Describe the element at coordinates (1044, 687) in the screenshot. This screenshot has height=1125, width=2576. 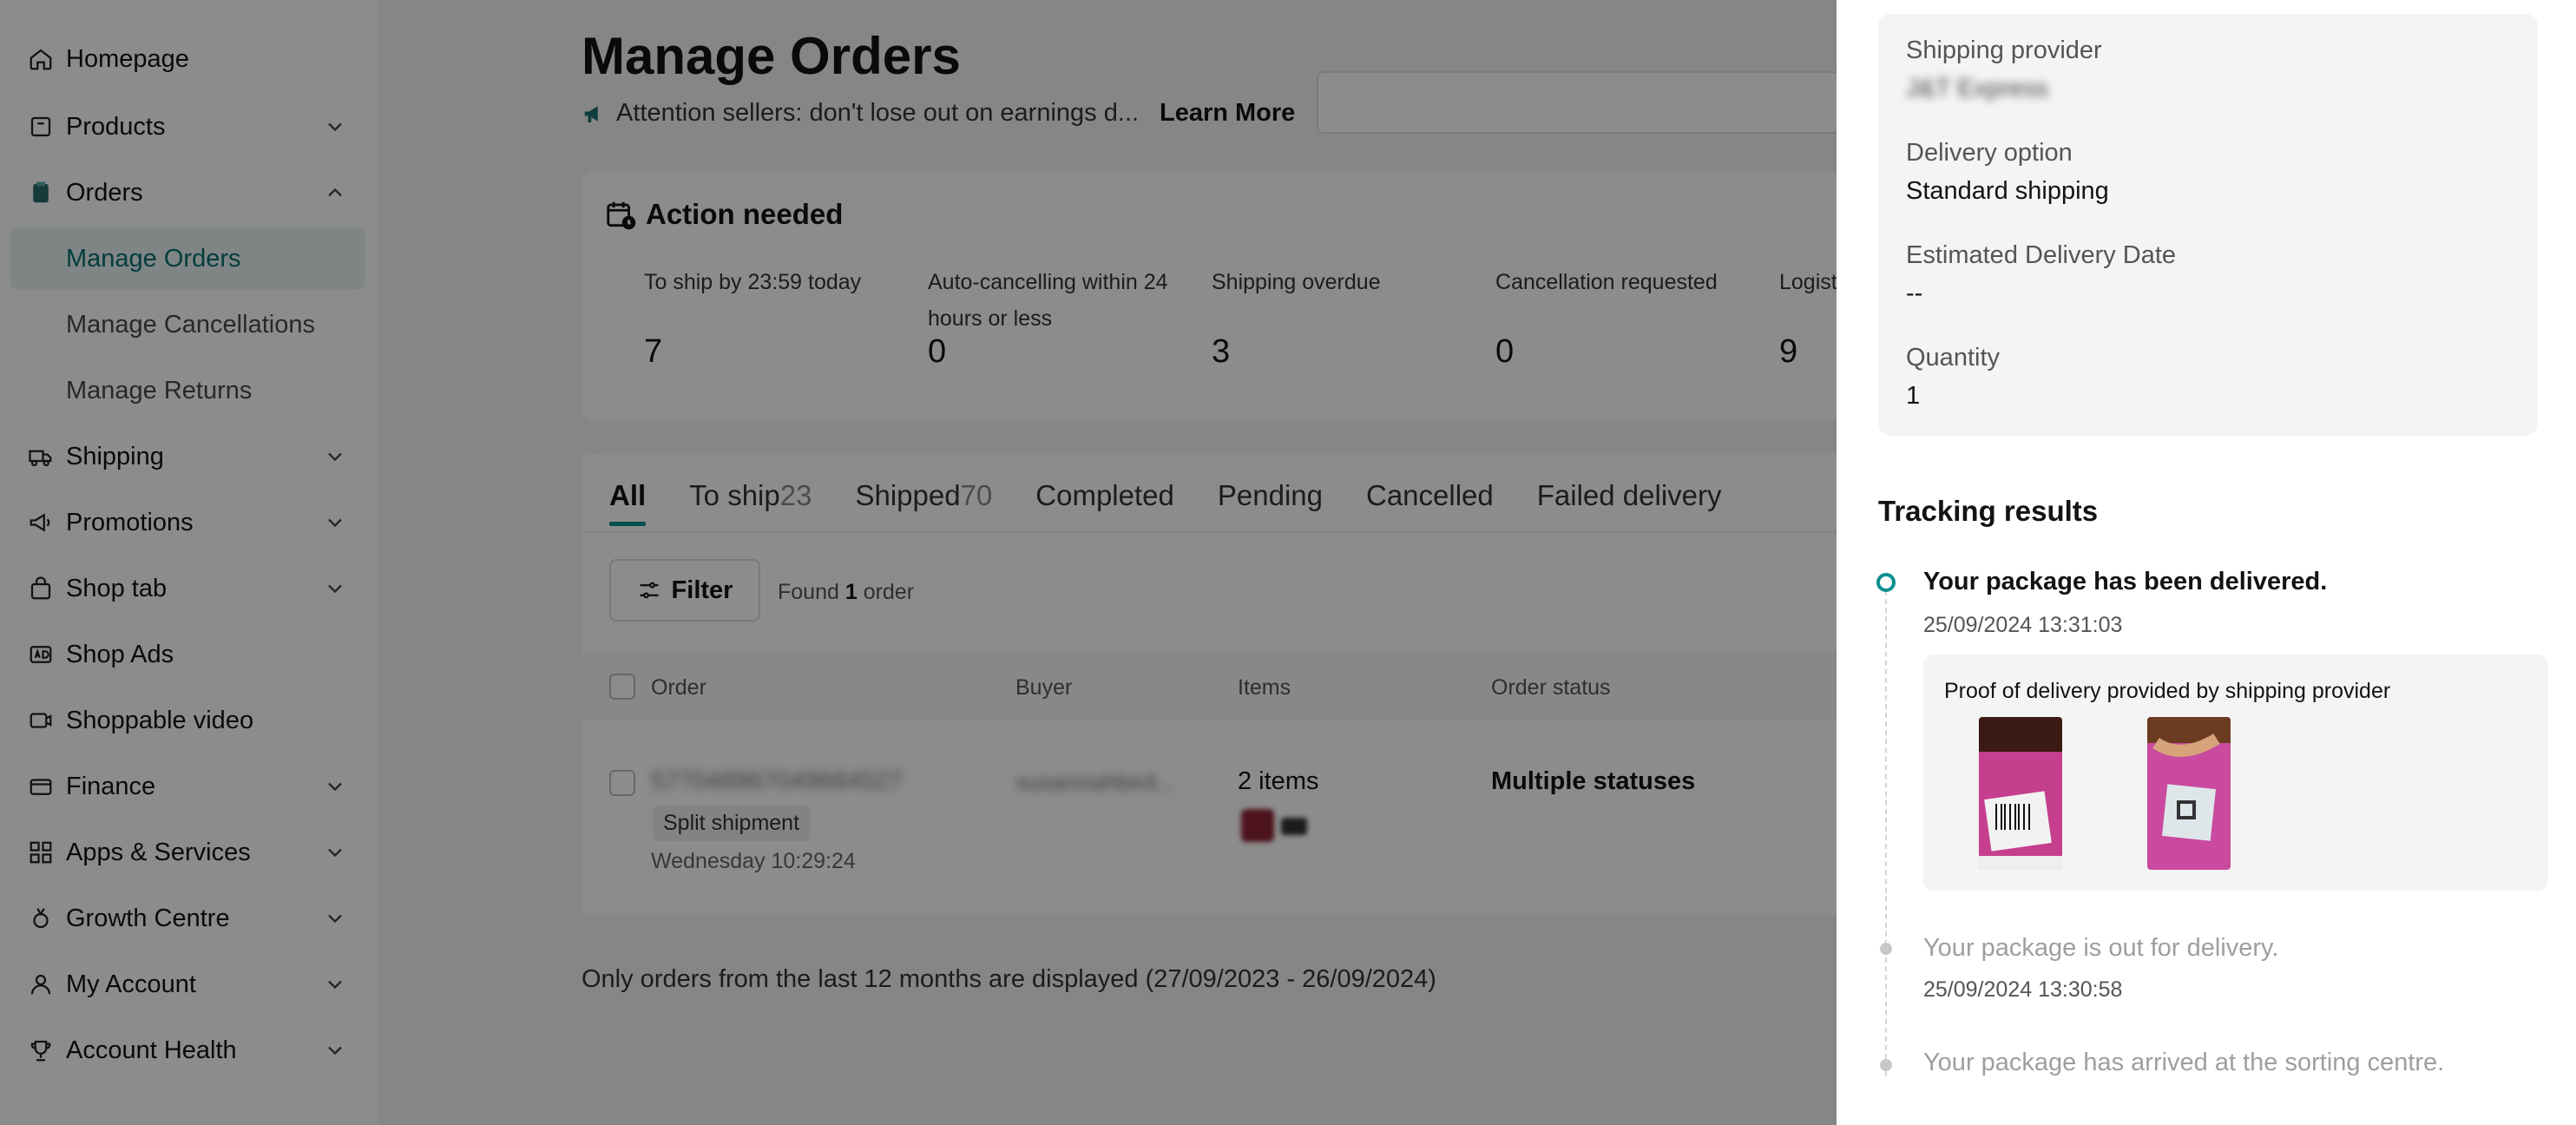
I see `column-header-buyer: Buyer` at that location.